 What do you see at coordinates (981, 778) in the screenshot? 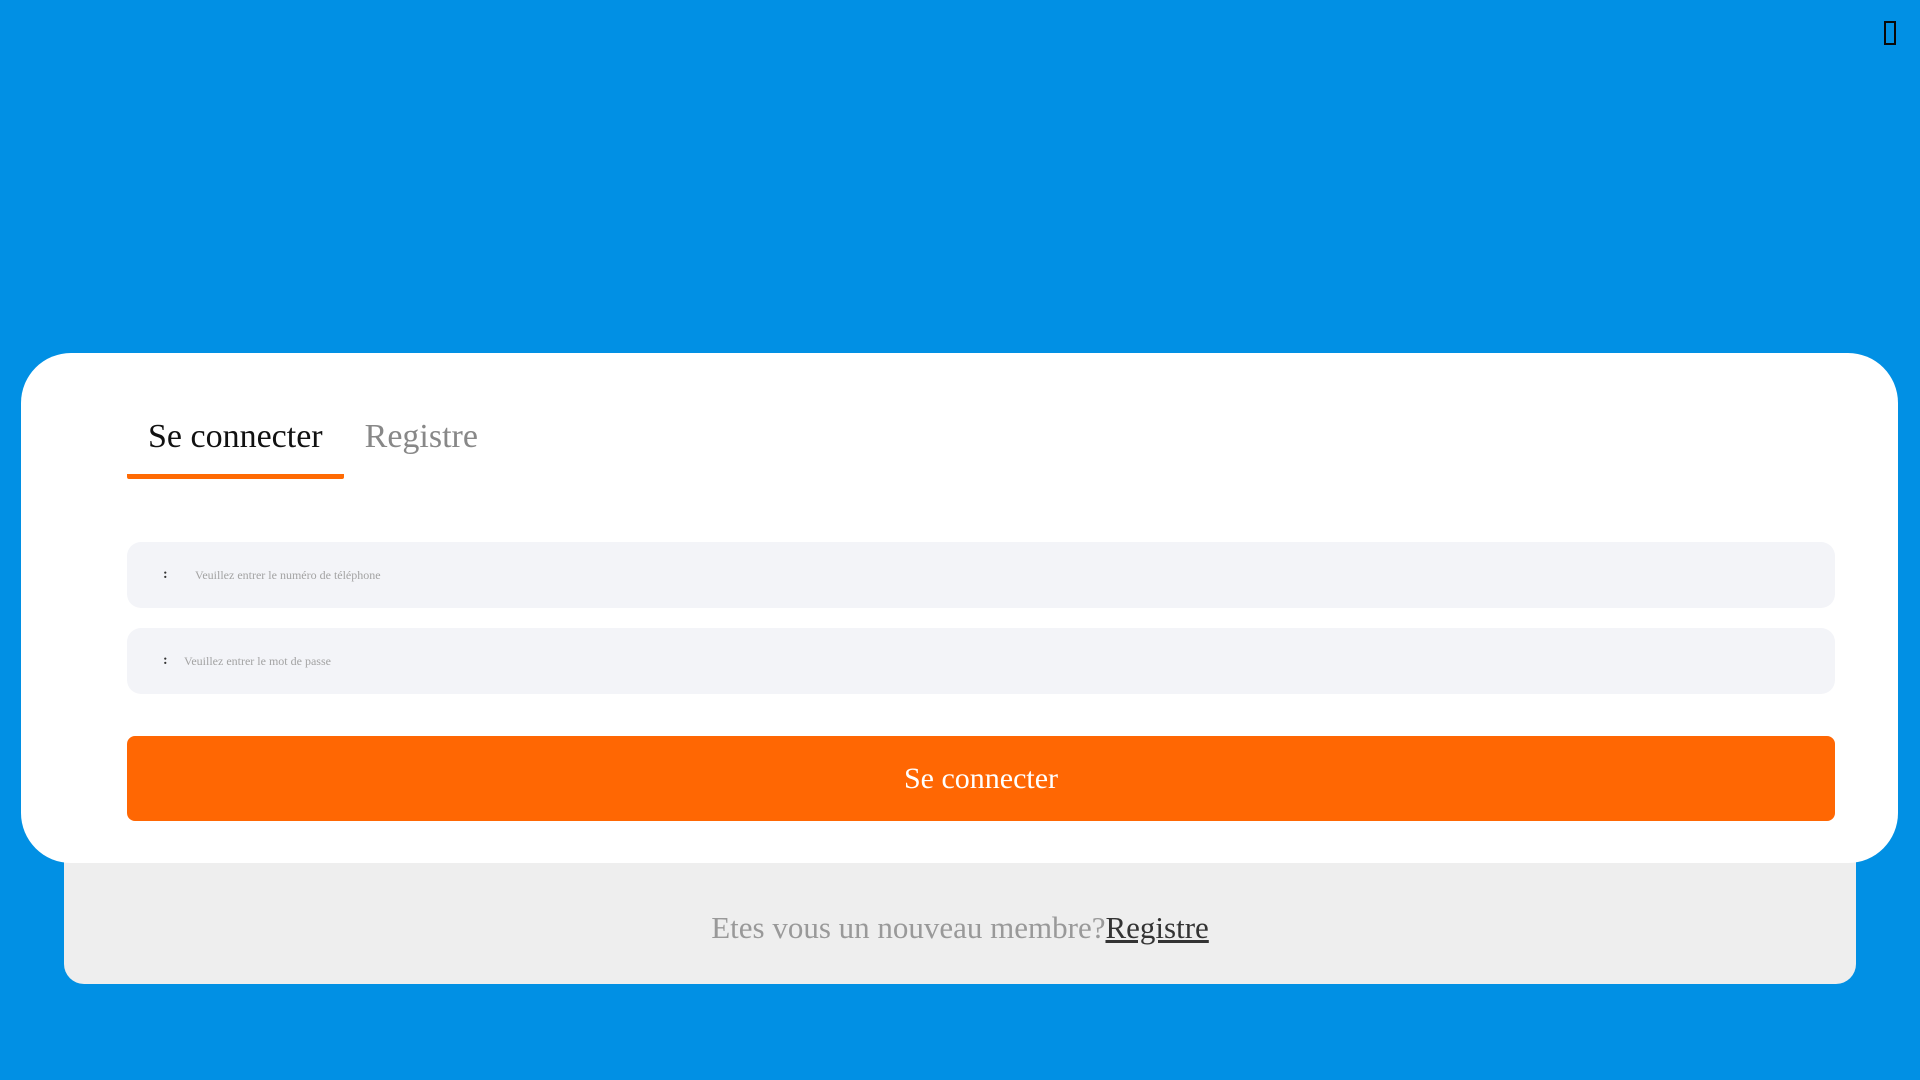
I see `login-button: Se connecter` at bounding box center [981, 778].